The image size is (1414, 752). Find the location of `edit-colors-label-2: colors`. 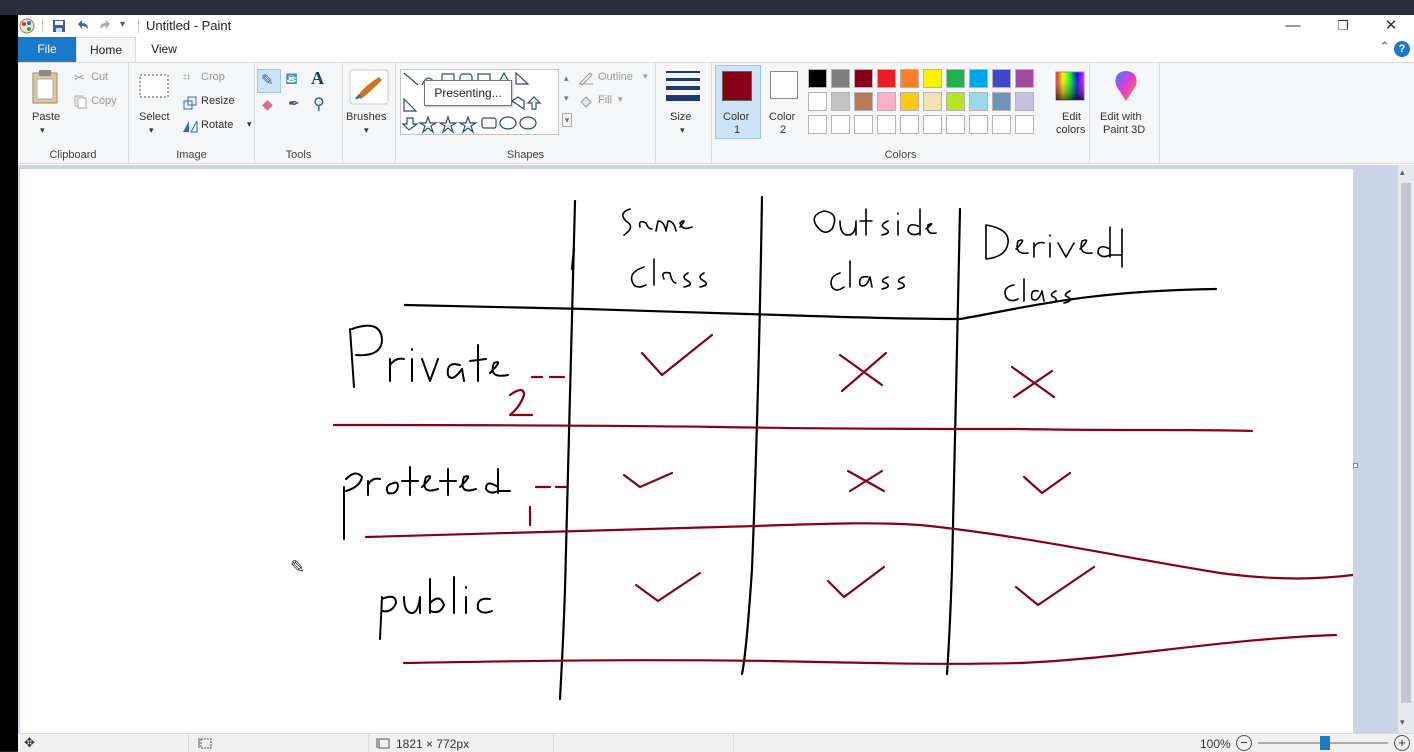

edit-colors-label-2: colors is located at coordinates (1070, 130).